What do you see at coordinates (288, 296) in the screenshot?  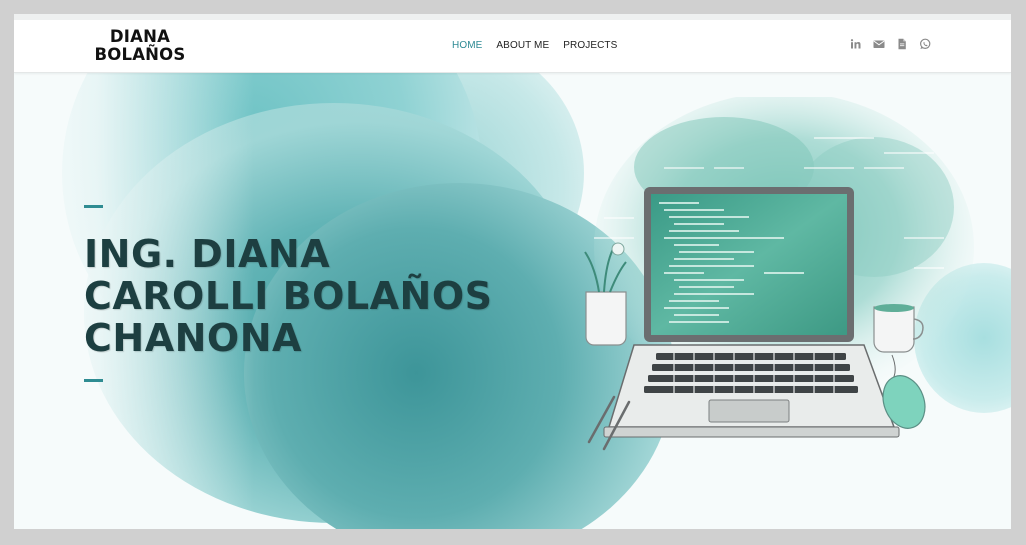 I see `hero-title-line: CAROLLI BOLAÑOS` at bounding box center [288, 296].